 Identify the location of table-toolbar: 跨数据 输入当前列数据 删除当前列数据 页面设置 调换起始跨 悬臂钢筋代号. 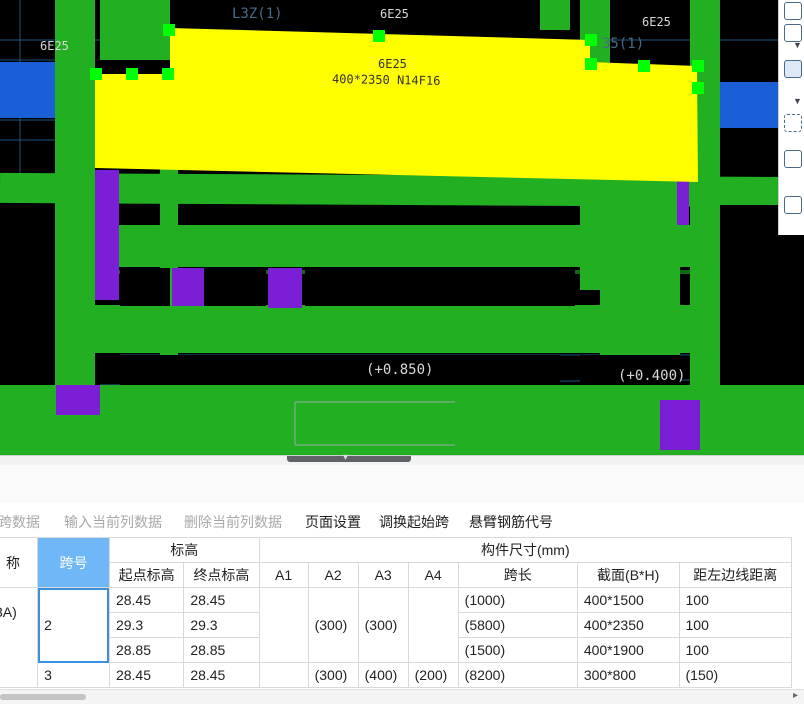
(402, 520).